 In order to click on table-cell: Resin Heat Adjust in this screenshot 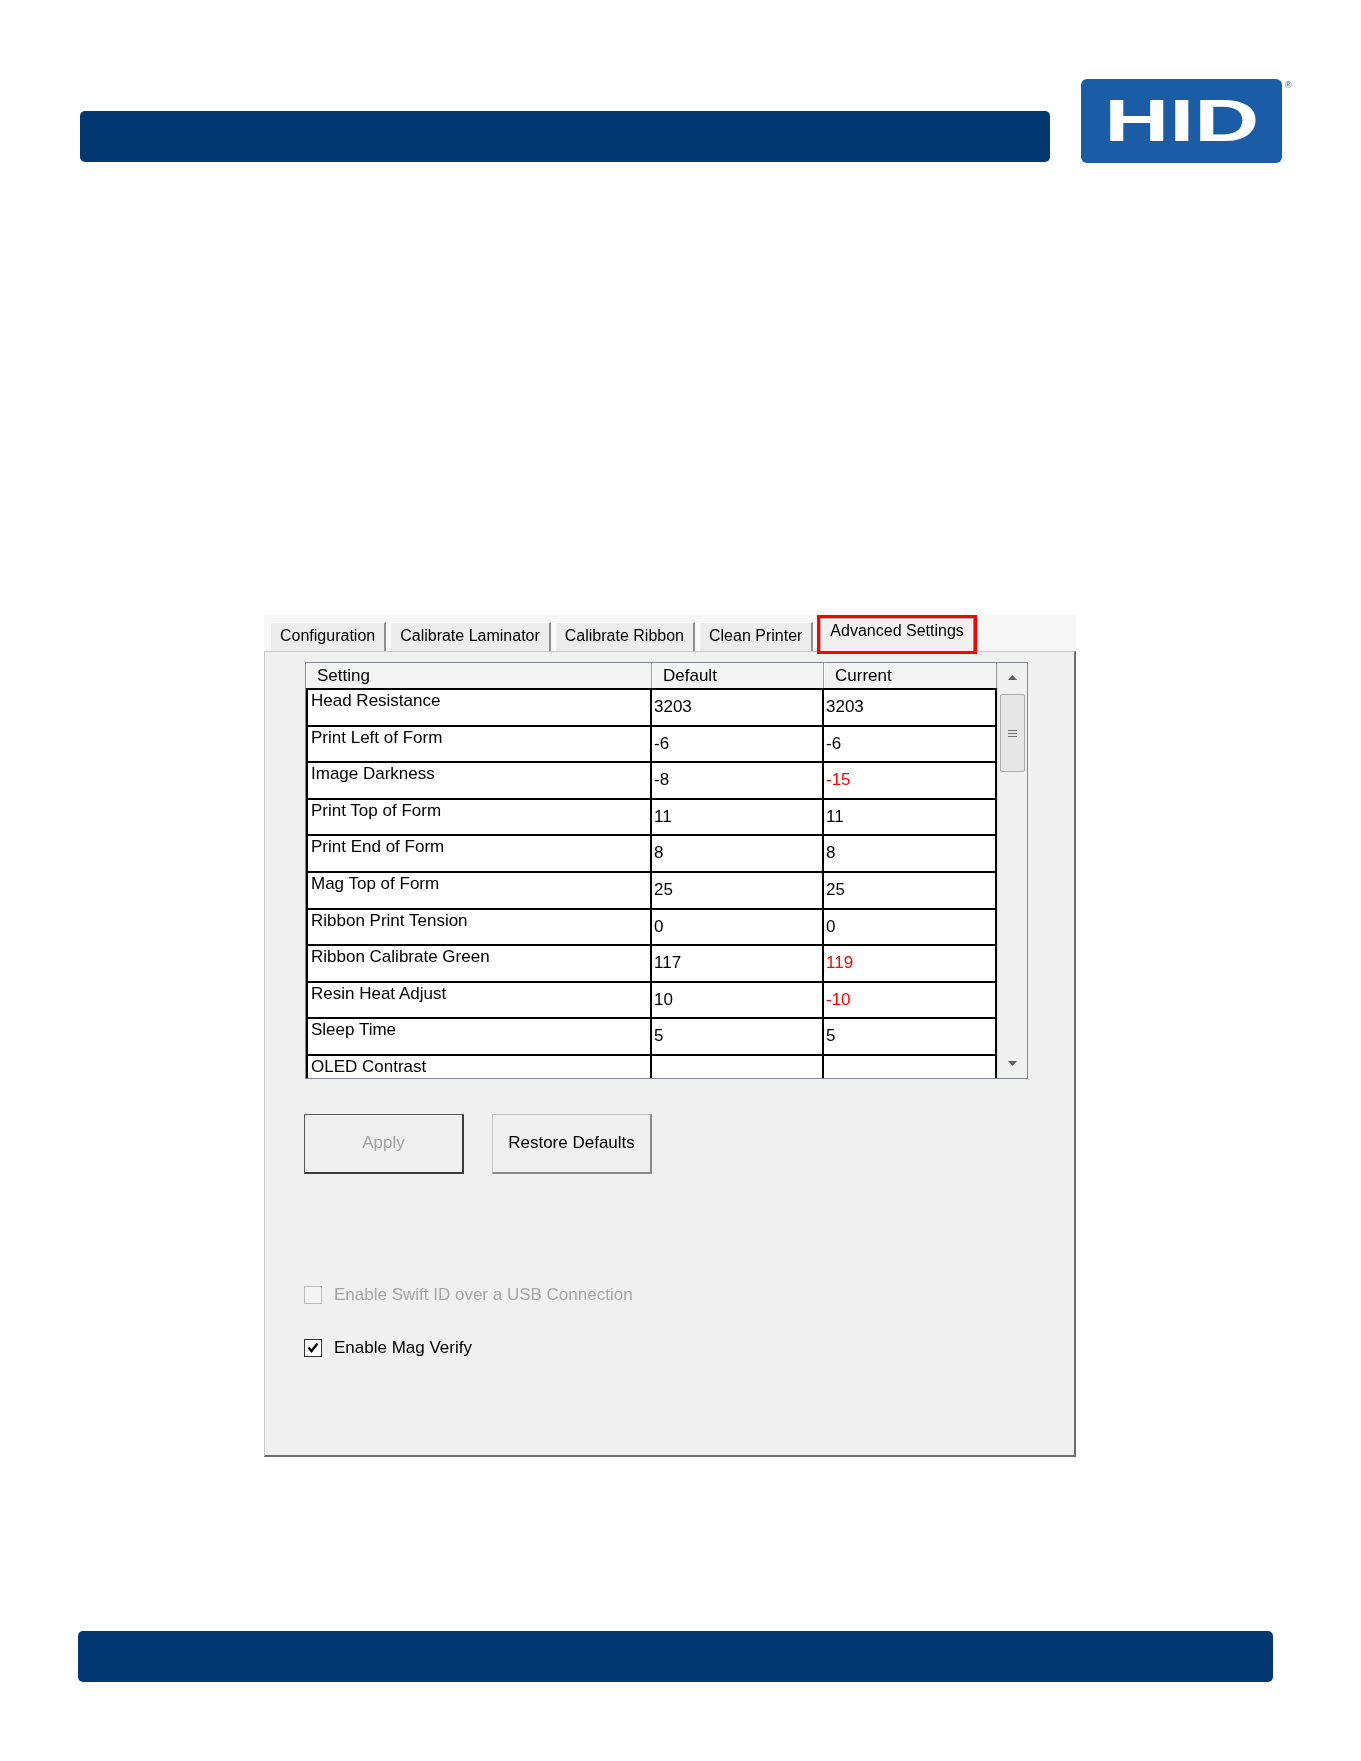, I will do `click(479, 1000)`.